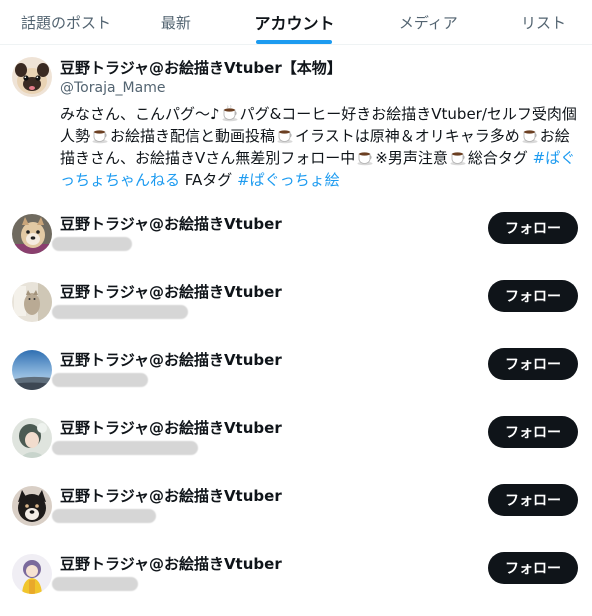 The width and height of the screenshot is (592, 616). I want to click on shiba-dog-avatar, so click(32, 234).